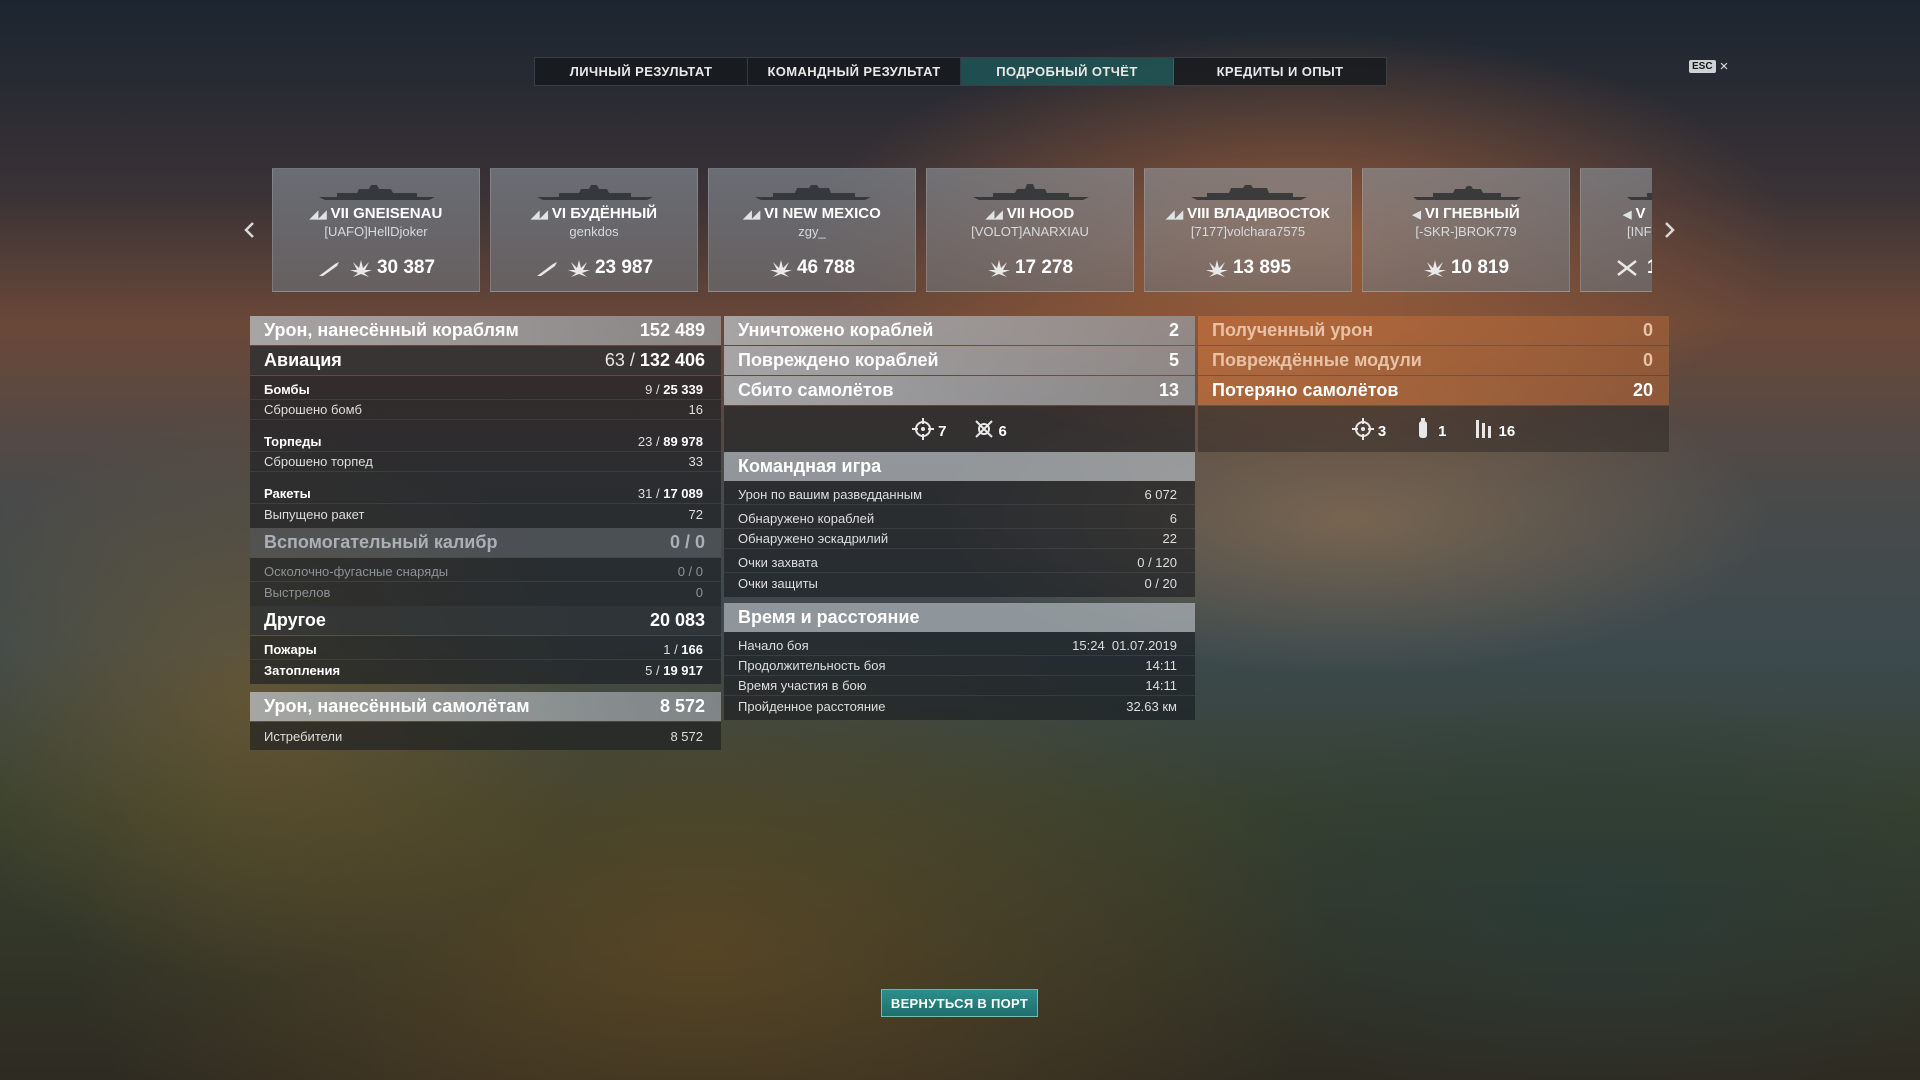 This screenshot has width=1920, height=1080. What do you see at coordinates (406, 267) in the screenshot?
I see `ship-damage: 30 387` at bounding box center [406, 267].